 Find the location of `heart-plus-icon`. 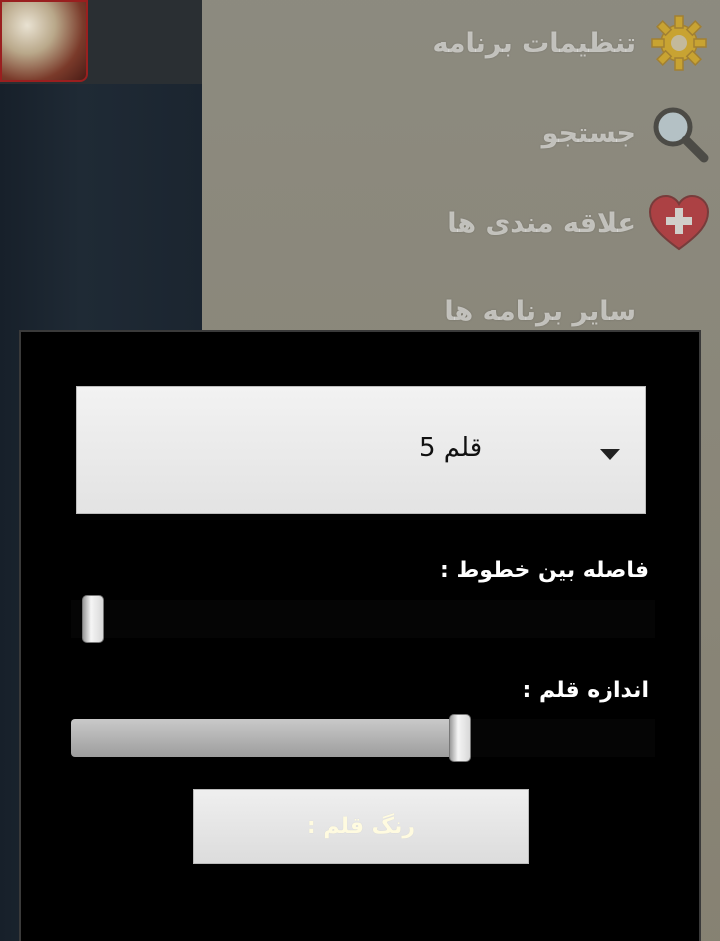

heart-plus-icon is located at coordinates (679, 223).